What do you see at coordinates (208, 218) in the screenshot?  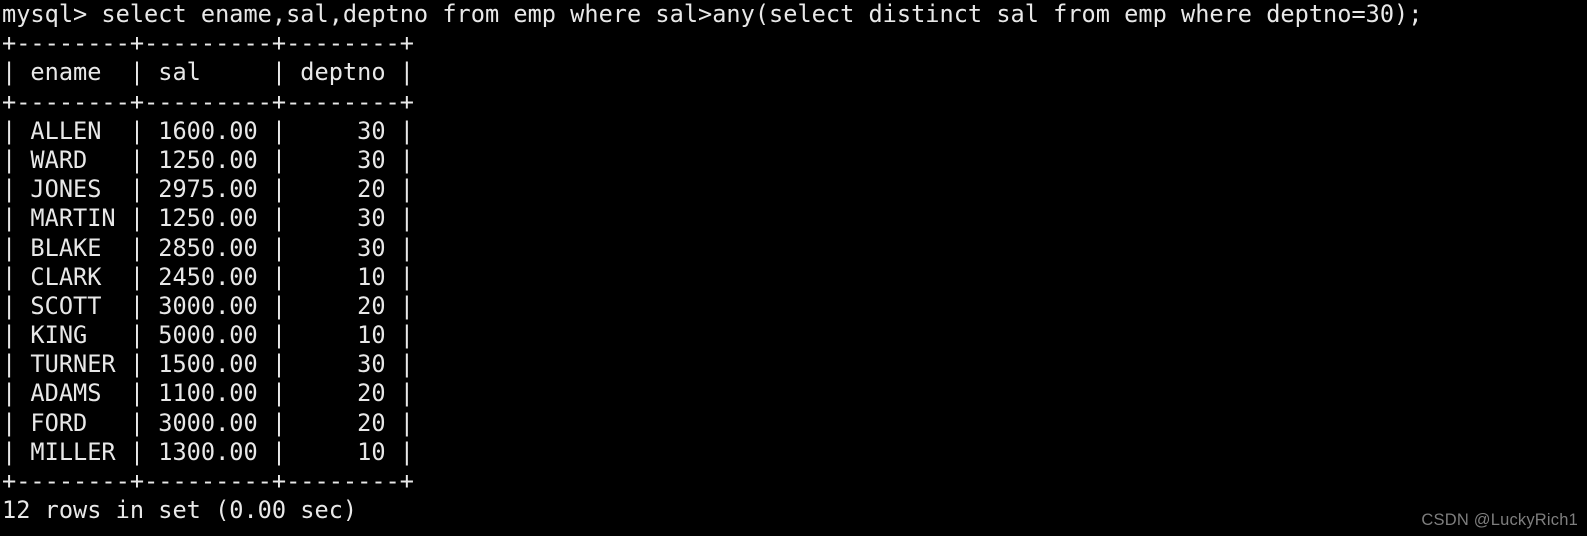 I see `table-row: | MARTIN | 1250.00 | 30 |` at bounding box center [208, 218].